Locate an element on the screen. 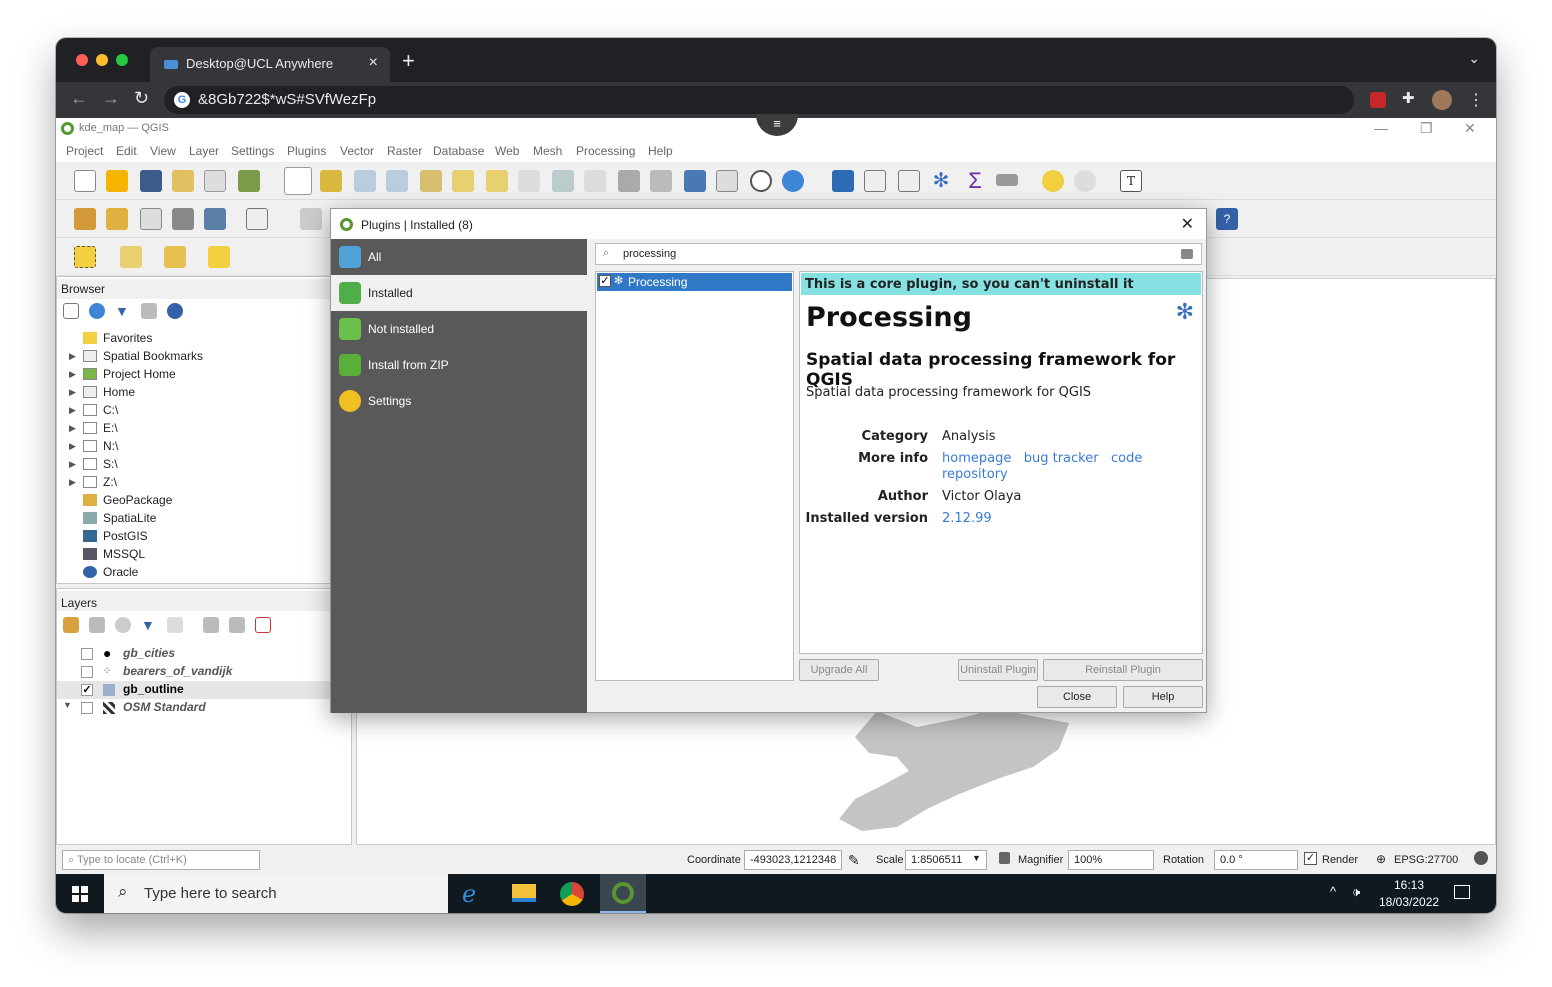  sidebar-item-all: All is located at coordinates (459, 257).